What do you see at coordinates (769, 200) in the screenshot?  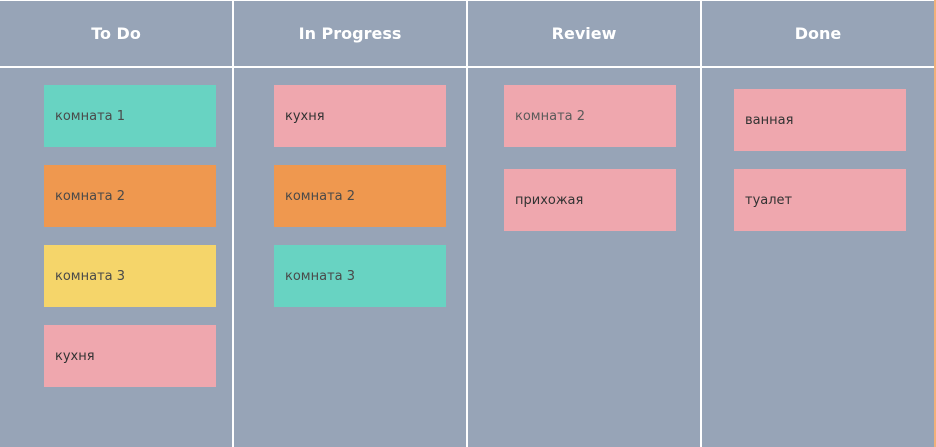 I see `task-card-label: туалет` at bounding box center [769, 200].